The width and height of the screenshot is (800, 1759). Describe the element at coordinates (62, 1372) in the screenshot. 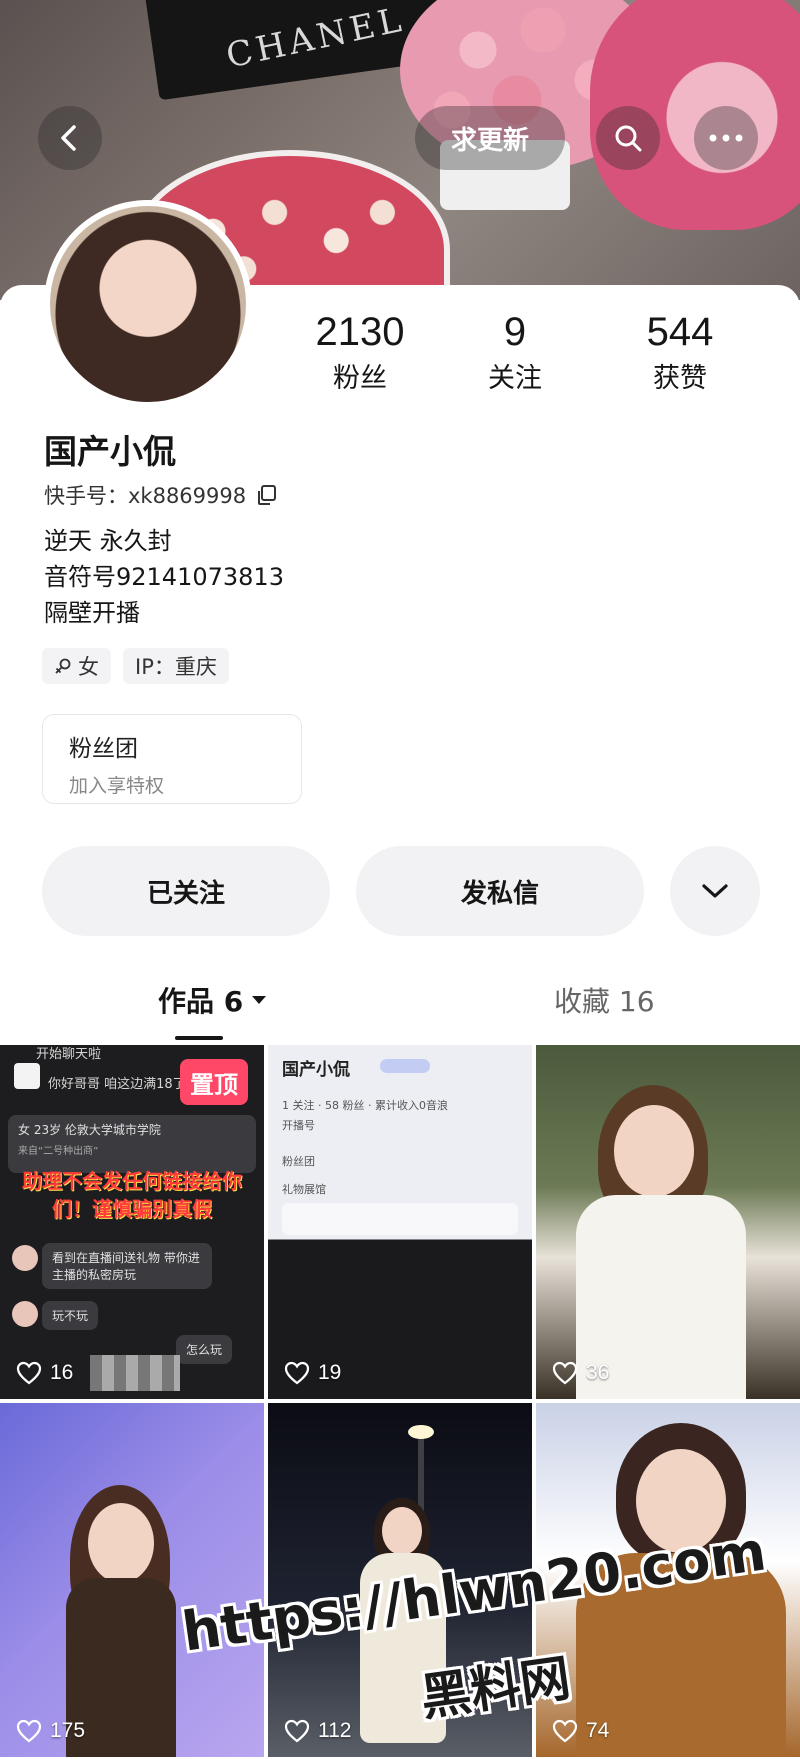

I see `like-count-value: 16` at that location.